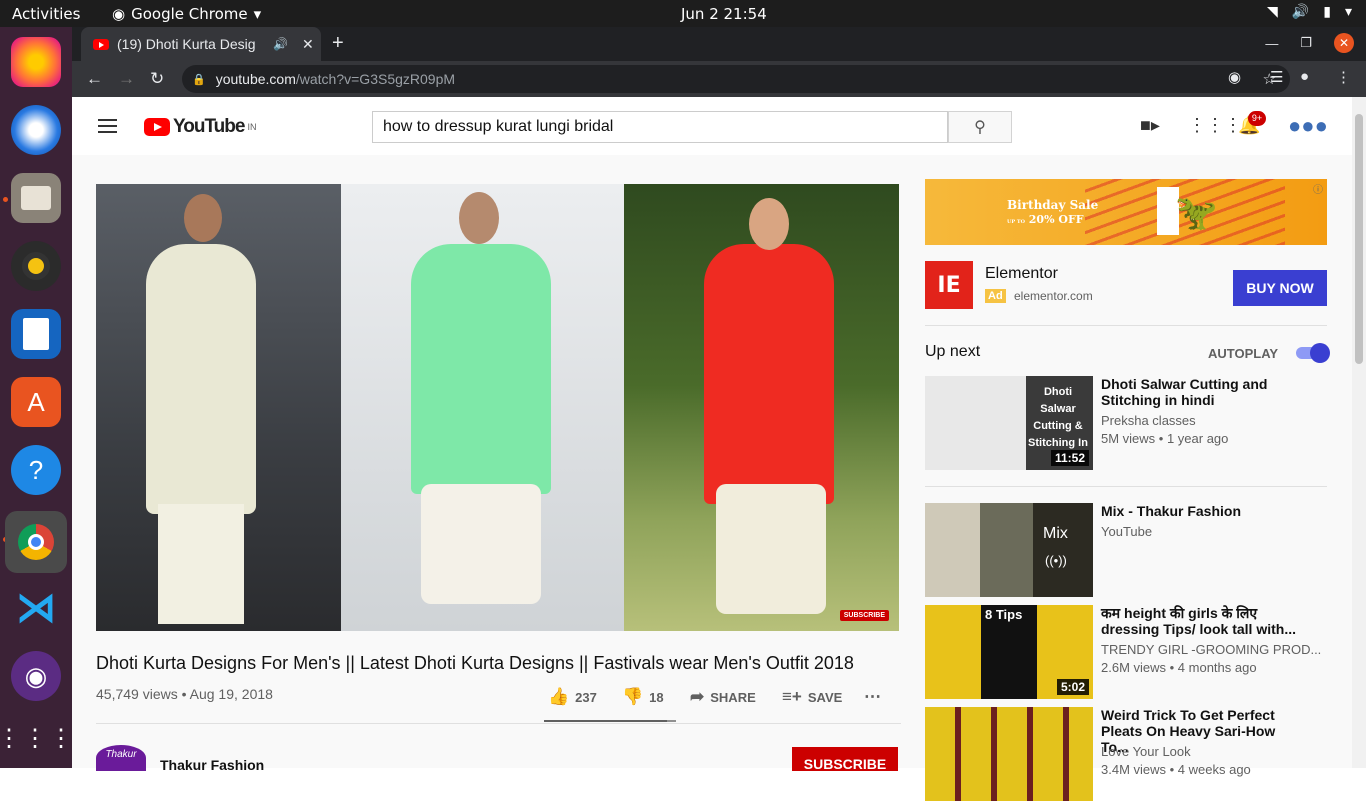 Image resolution: width=1366 pixels, height=801 pixels. I want to click on tab-strip: (19) Dhoti Kurta Desig 🔊 ✕ + — ❐ ✕, so click(719, 44).